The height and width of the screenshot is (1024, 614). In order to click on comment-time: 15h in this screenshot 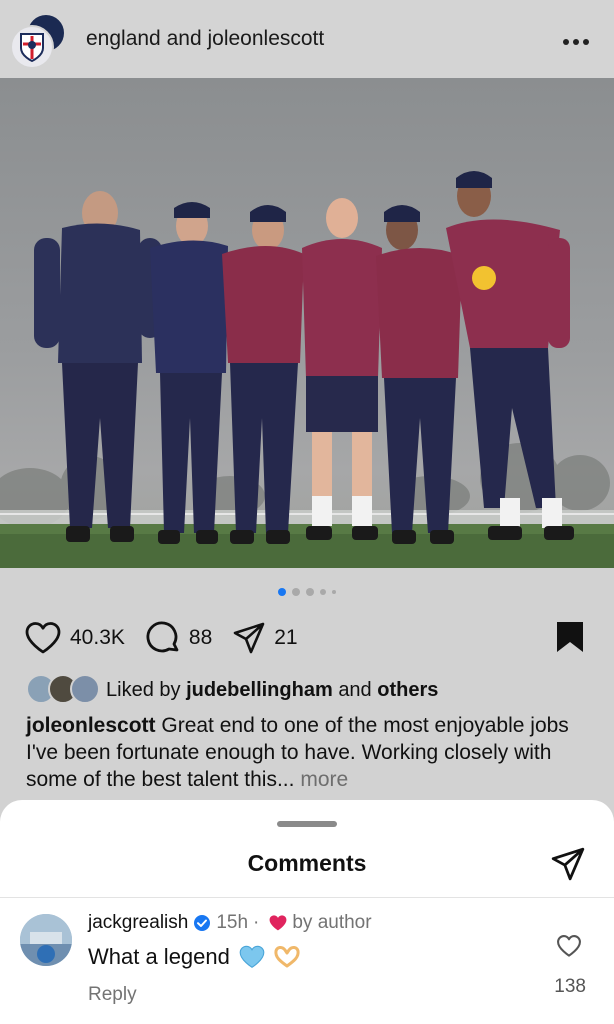, I will do `click(232, 922)`.